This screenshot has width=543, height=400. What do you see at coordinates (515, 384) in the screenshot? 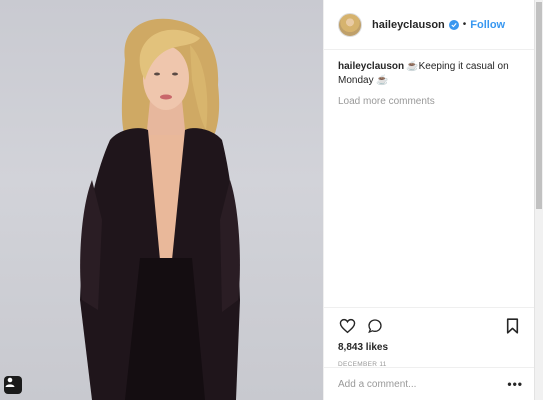
I see `more-options-button: •••` at bounding box center [515, 384].